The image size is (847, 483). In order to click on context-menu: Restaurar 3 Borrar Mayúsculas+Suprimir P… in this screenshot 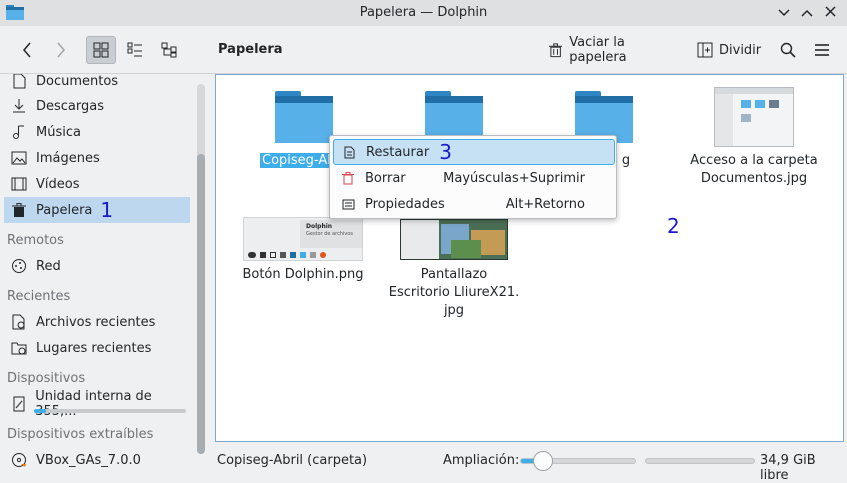, I will do `click(473, 177)`.